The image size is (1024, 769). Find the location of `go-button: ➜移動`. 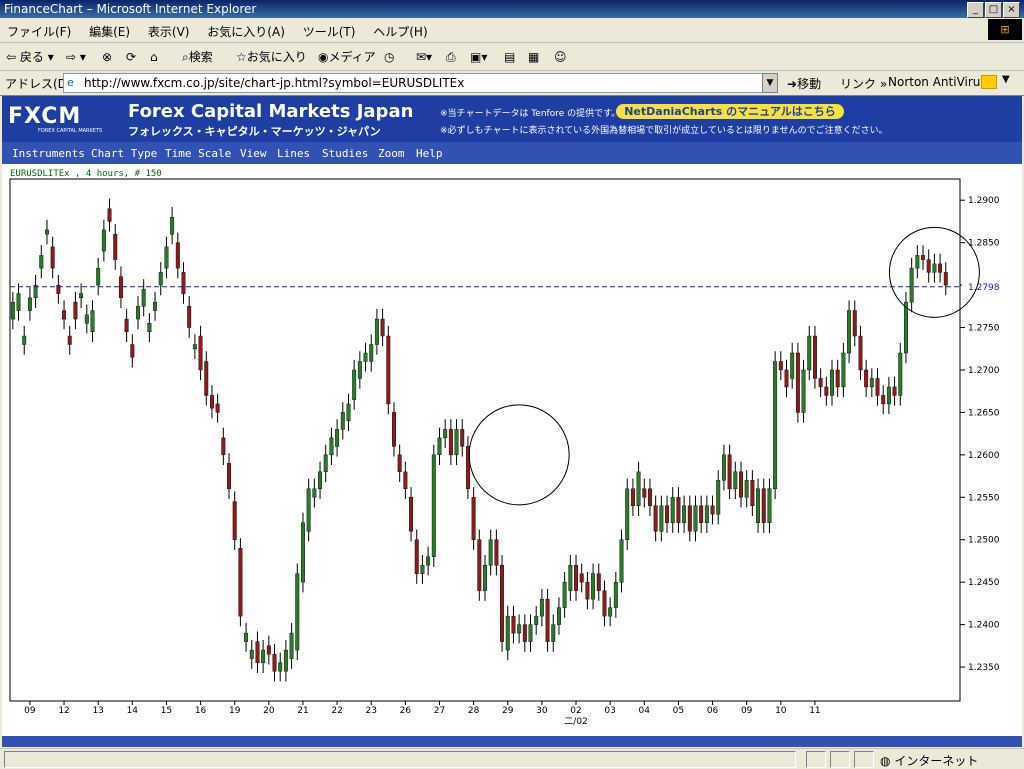

go-button: ➜移動 is located at coordinates (804, 83).